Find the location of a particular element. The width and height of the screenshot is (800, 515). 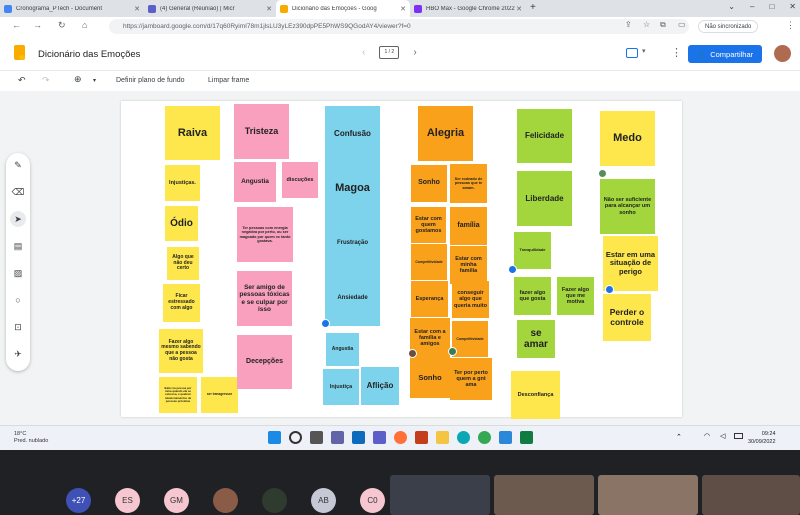

sticky-note: Algo que não deu certo is located at coordinates (183, 263).